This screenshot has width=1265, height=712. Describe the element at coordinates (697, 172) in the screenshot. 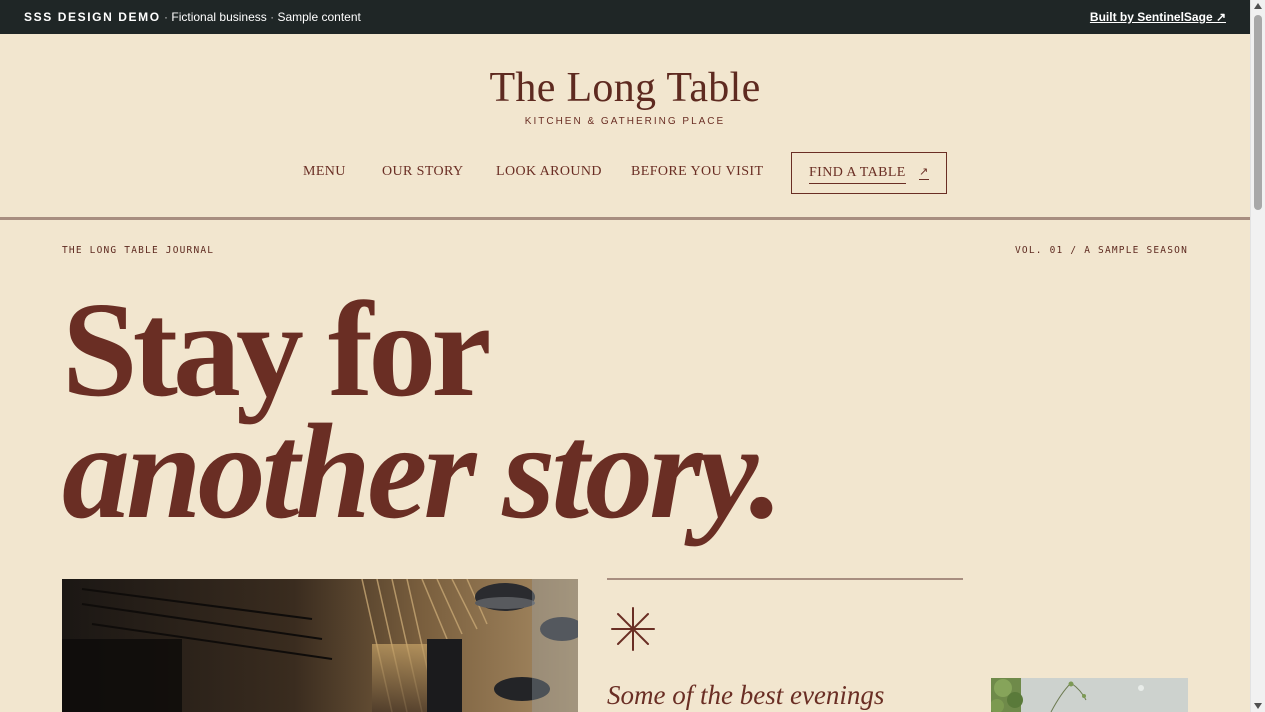

I see `nav-before-you-visit: BEFORE YOU VISIT` at that location.